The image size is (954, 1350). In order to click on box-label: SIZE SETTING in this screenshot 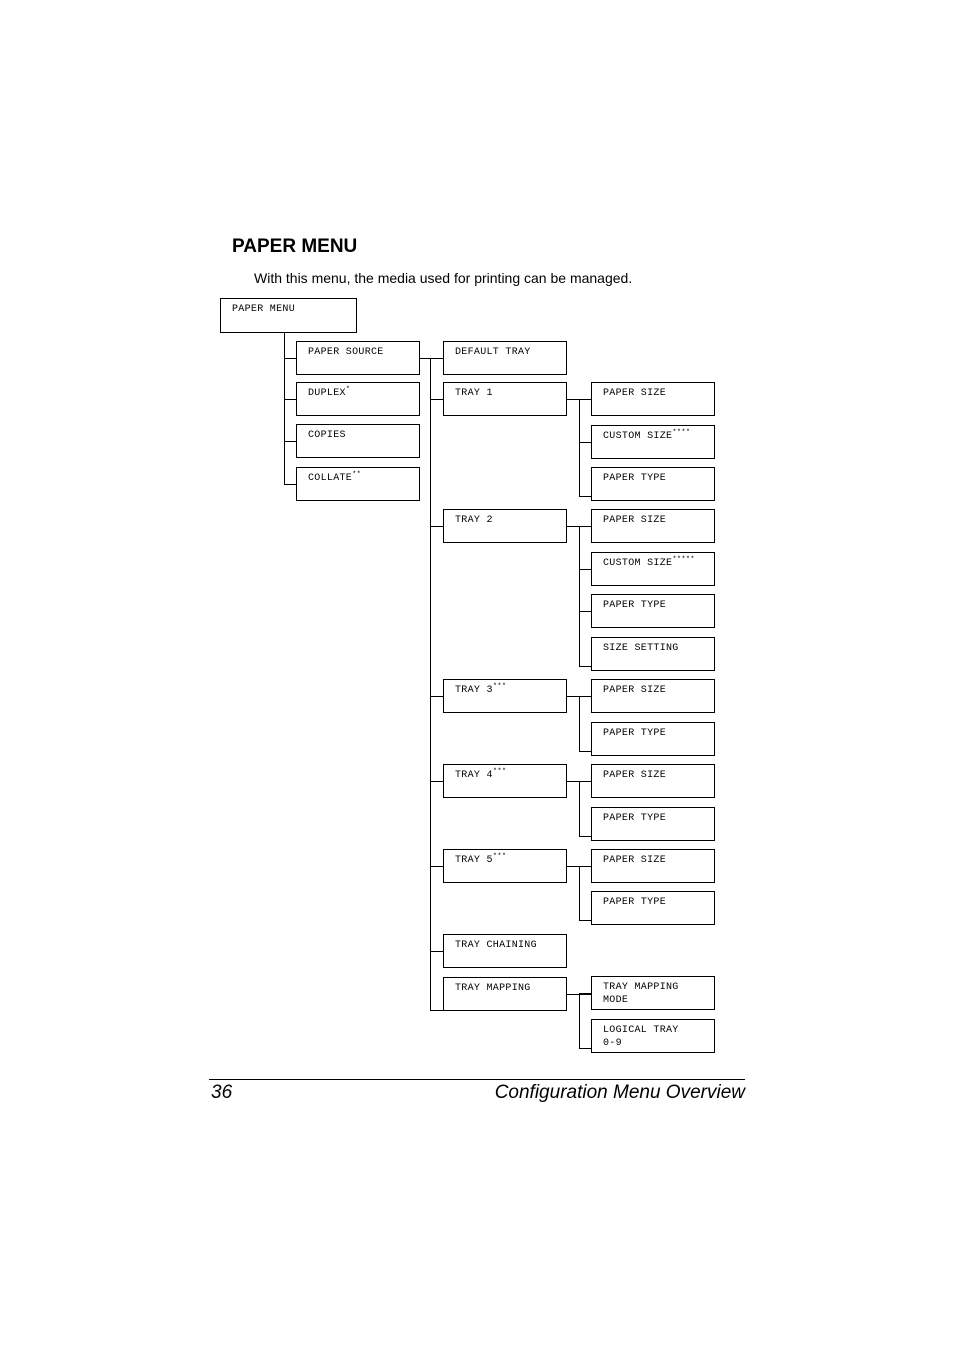, I will do `click(641, 648)`.